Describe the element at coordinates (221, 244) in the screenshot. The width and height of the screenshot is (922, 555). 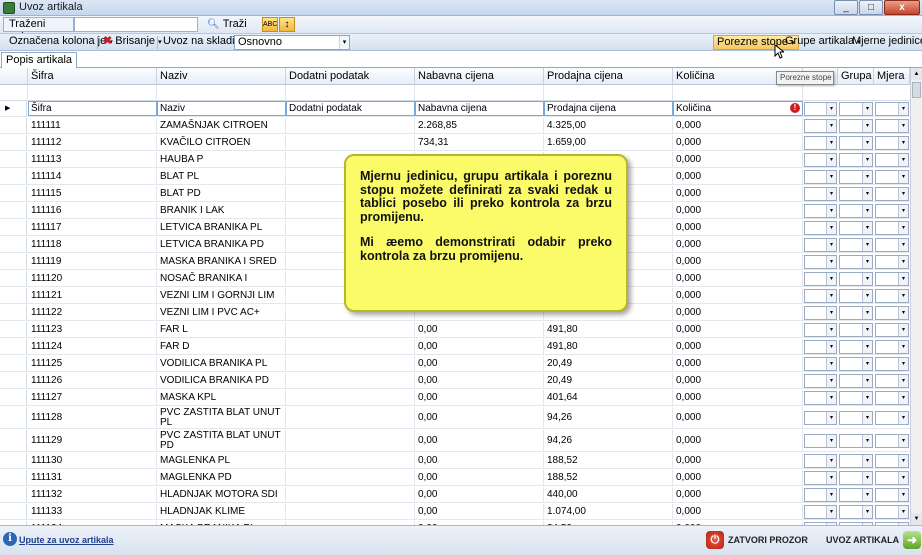
I see `cell-naziv: LETVICA BRANIKA PD` at that location.